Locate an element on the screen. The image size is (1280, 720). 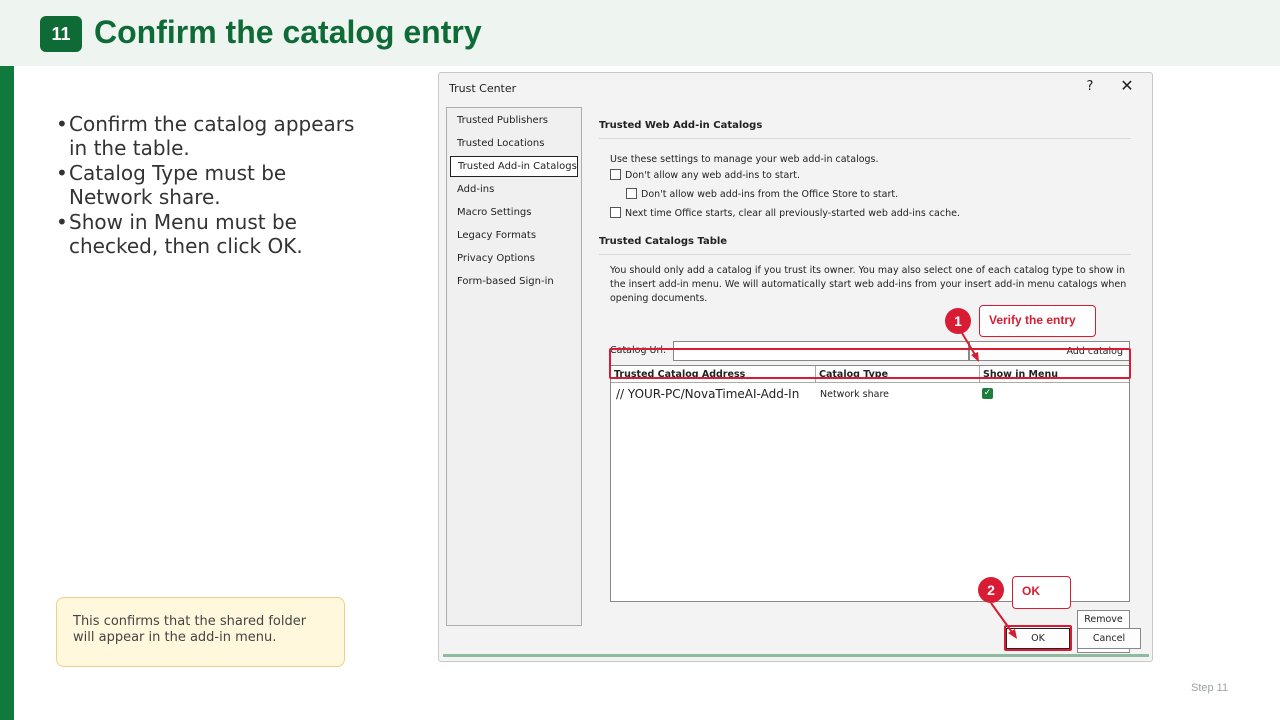
nav-form-based-sign-in: Form-based Sign-in is located at coordinates (514, 282).